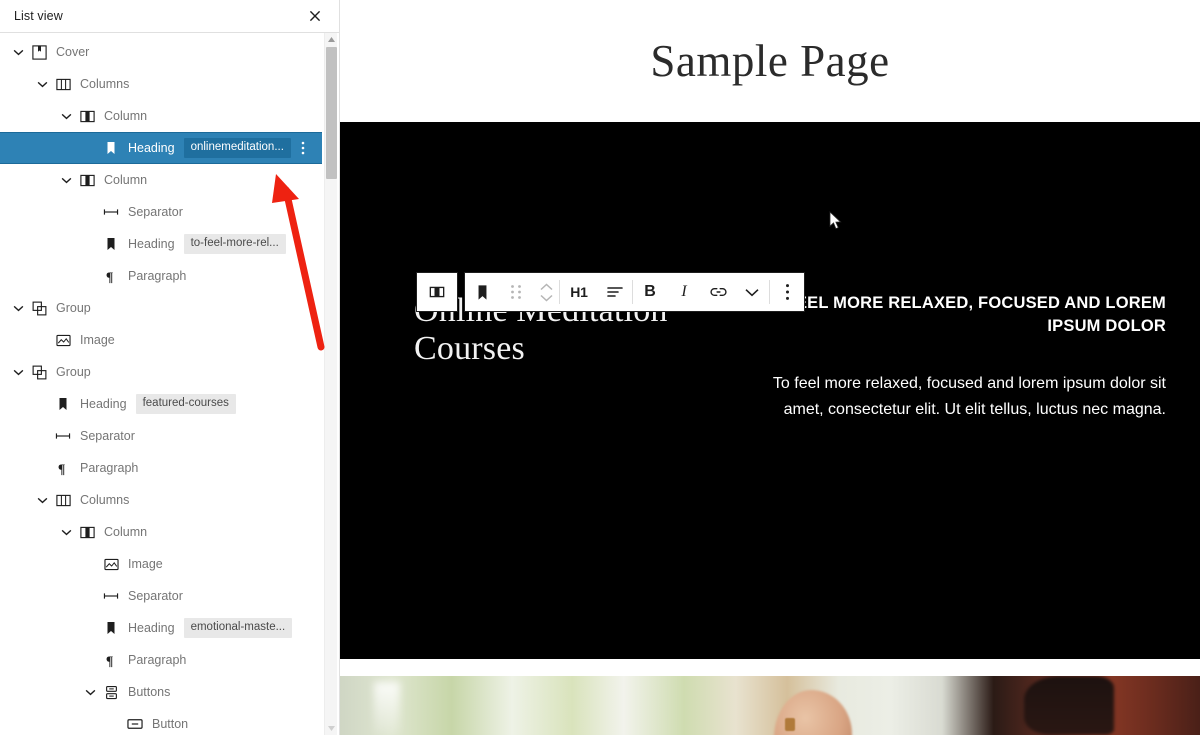 The width and height of the screenshot is (1200, 735). I want to click on cover-image-block, so click(770, 705).